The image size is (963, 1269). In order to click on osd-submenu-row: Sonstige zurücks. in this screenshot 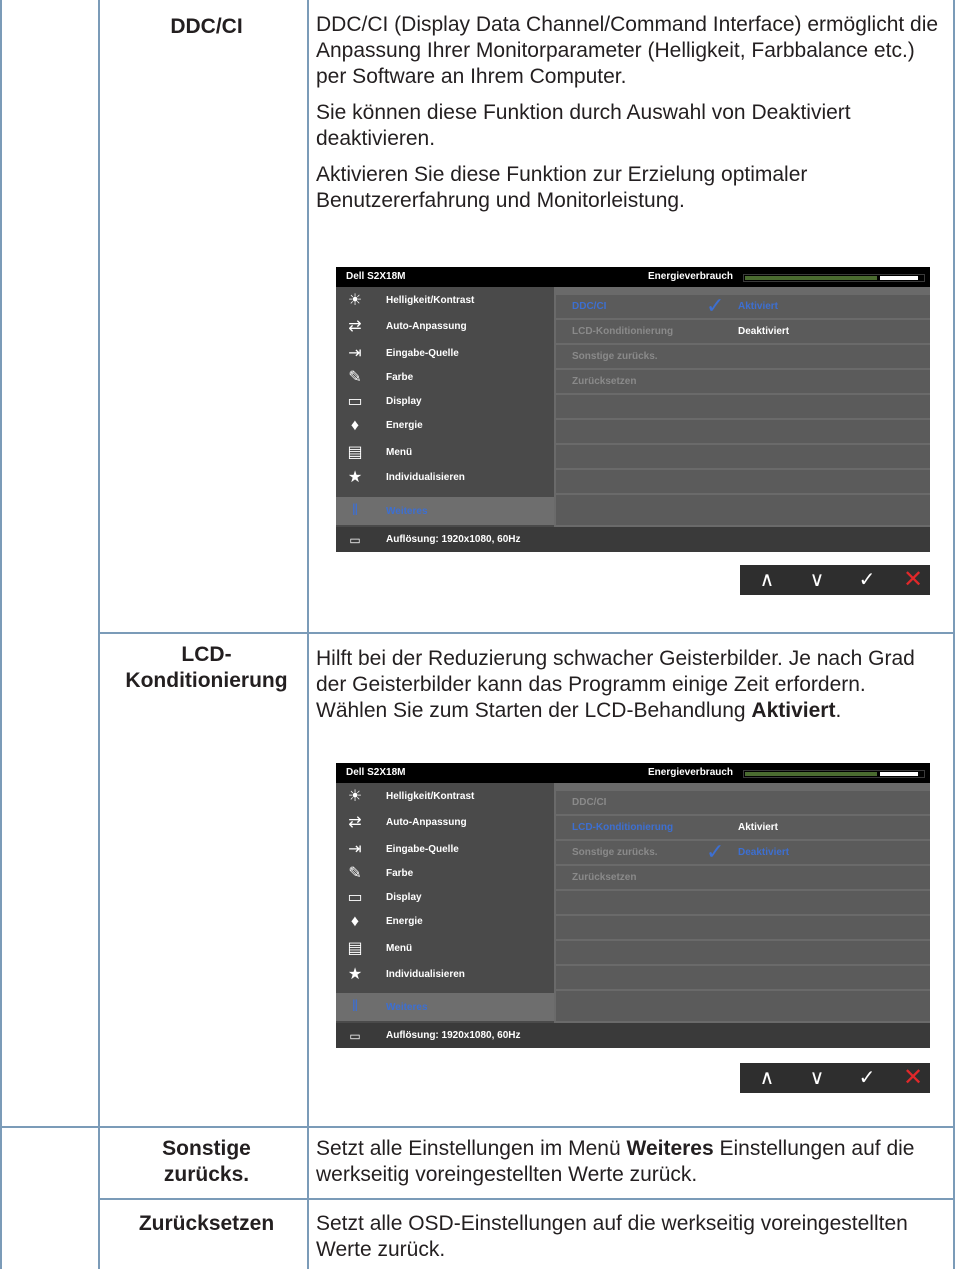, I will do `click(743, 356)`.